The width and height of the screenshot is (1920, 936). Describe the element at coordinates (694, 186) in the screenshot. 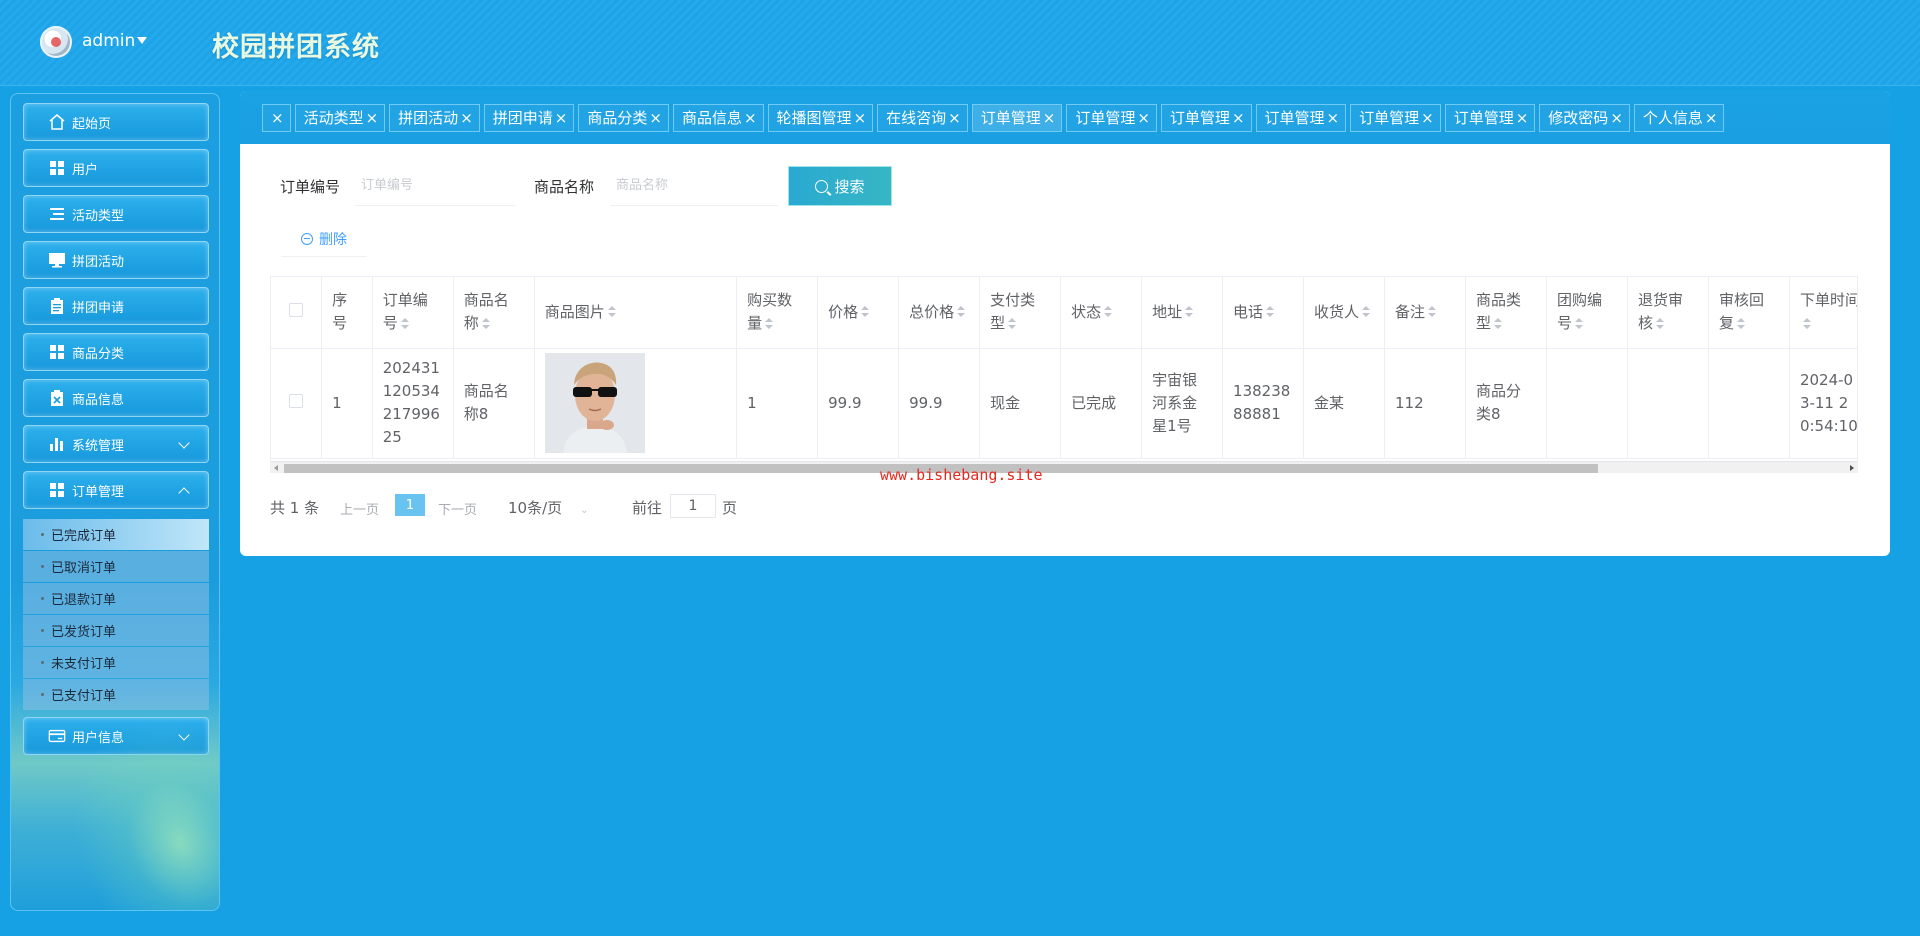

I see `product-name-input` at that location.